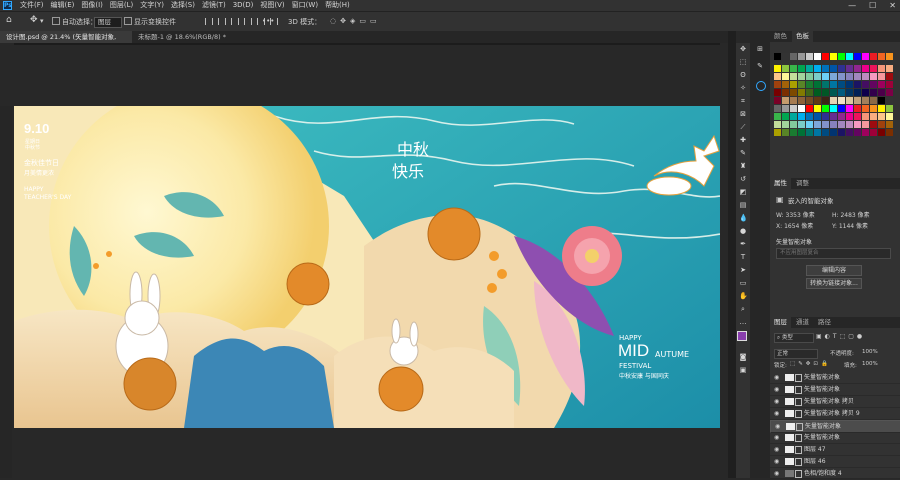 Image resolution: width=900 pixels, height=480 pixels. What do you see at coordinates (760, 66) in the screenshot?
I see `brush-panel-icon: ✎` at bounding box center [760, 66].